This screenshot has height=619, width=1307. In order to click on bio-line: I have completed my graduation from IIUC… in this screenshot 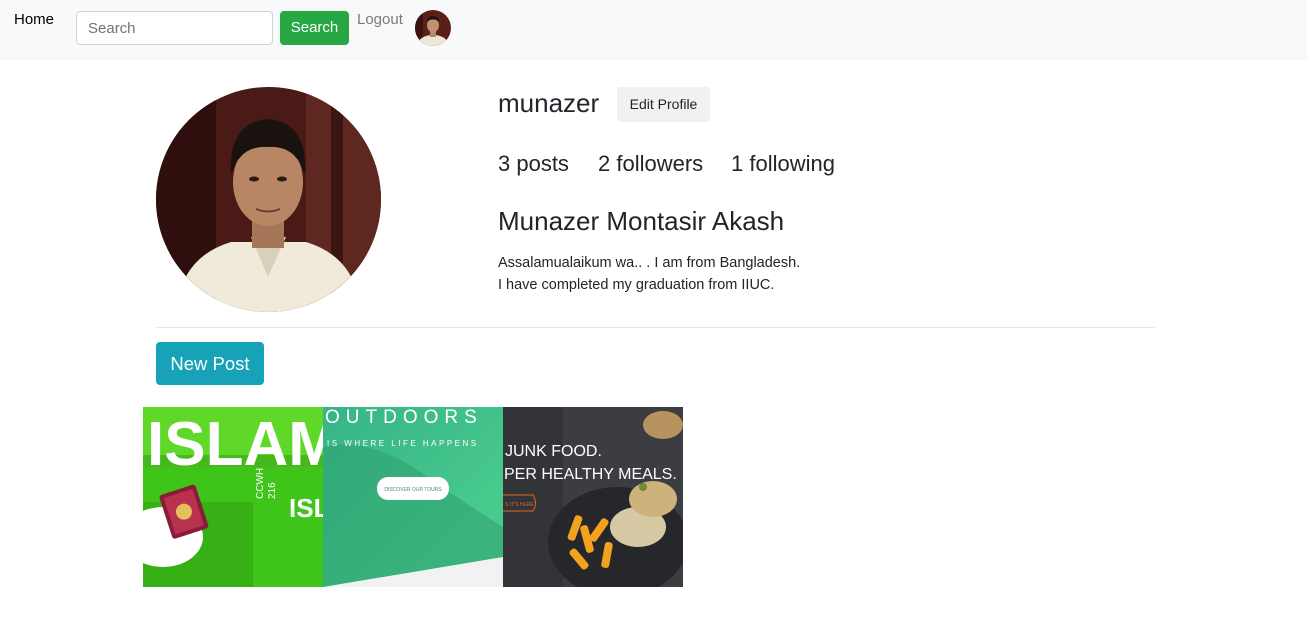, I will do `click(636, 285)`.